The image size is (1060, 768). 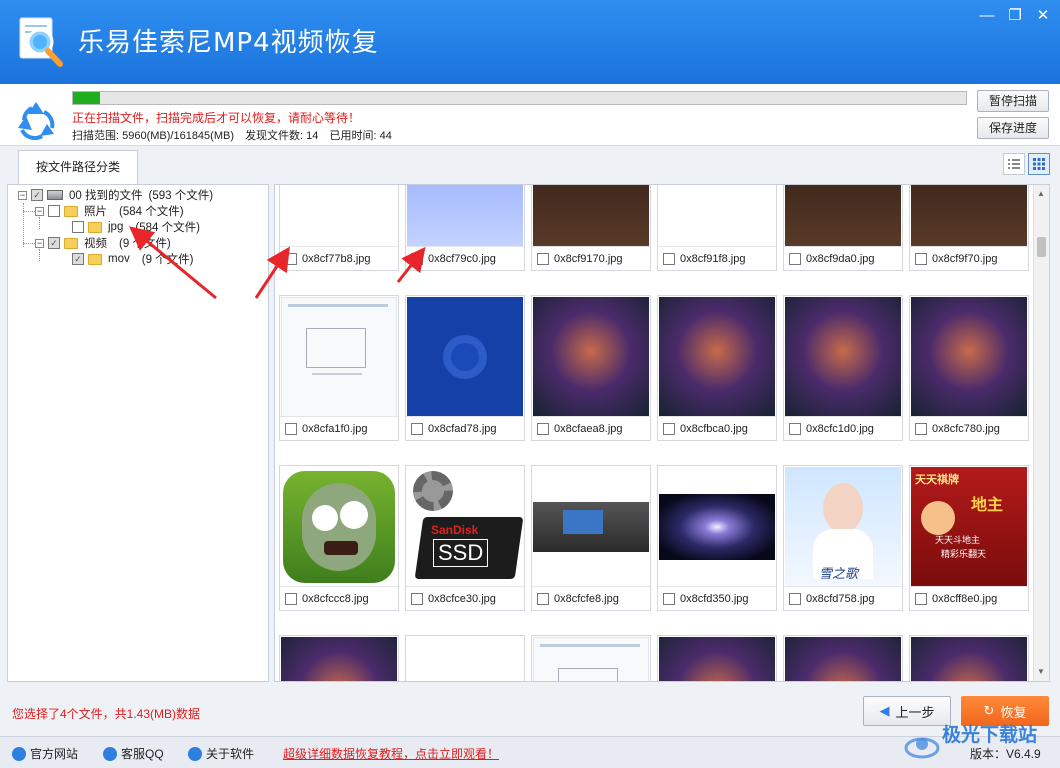 What do you see at coordinates (339, 368) in the screenshot?
I see `thumbnail-item: 0x8cfa1f0.jpg` at bounding box center [339, 368].